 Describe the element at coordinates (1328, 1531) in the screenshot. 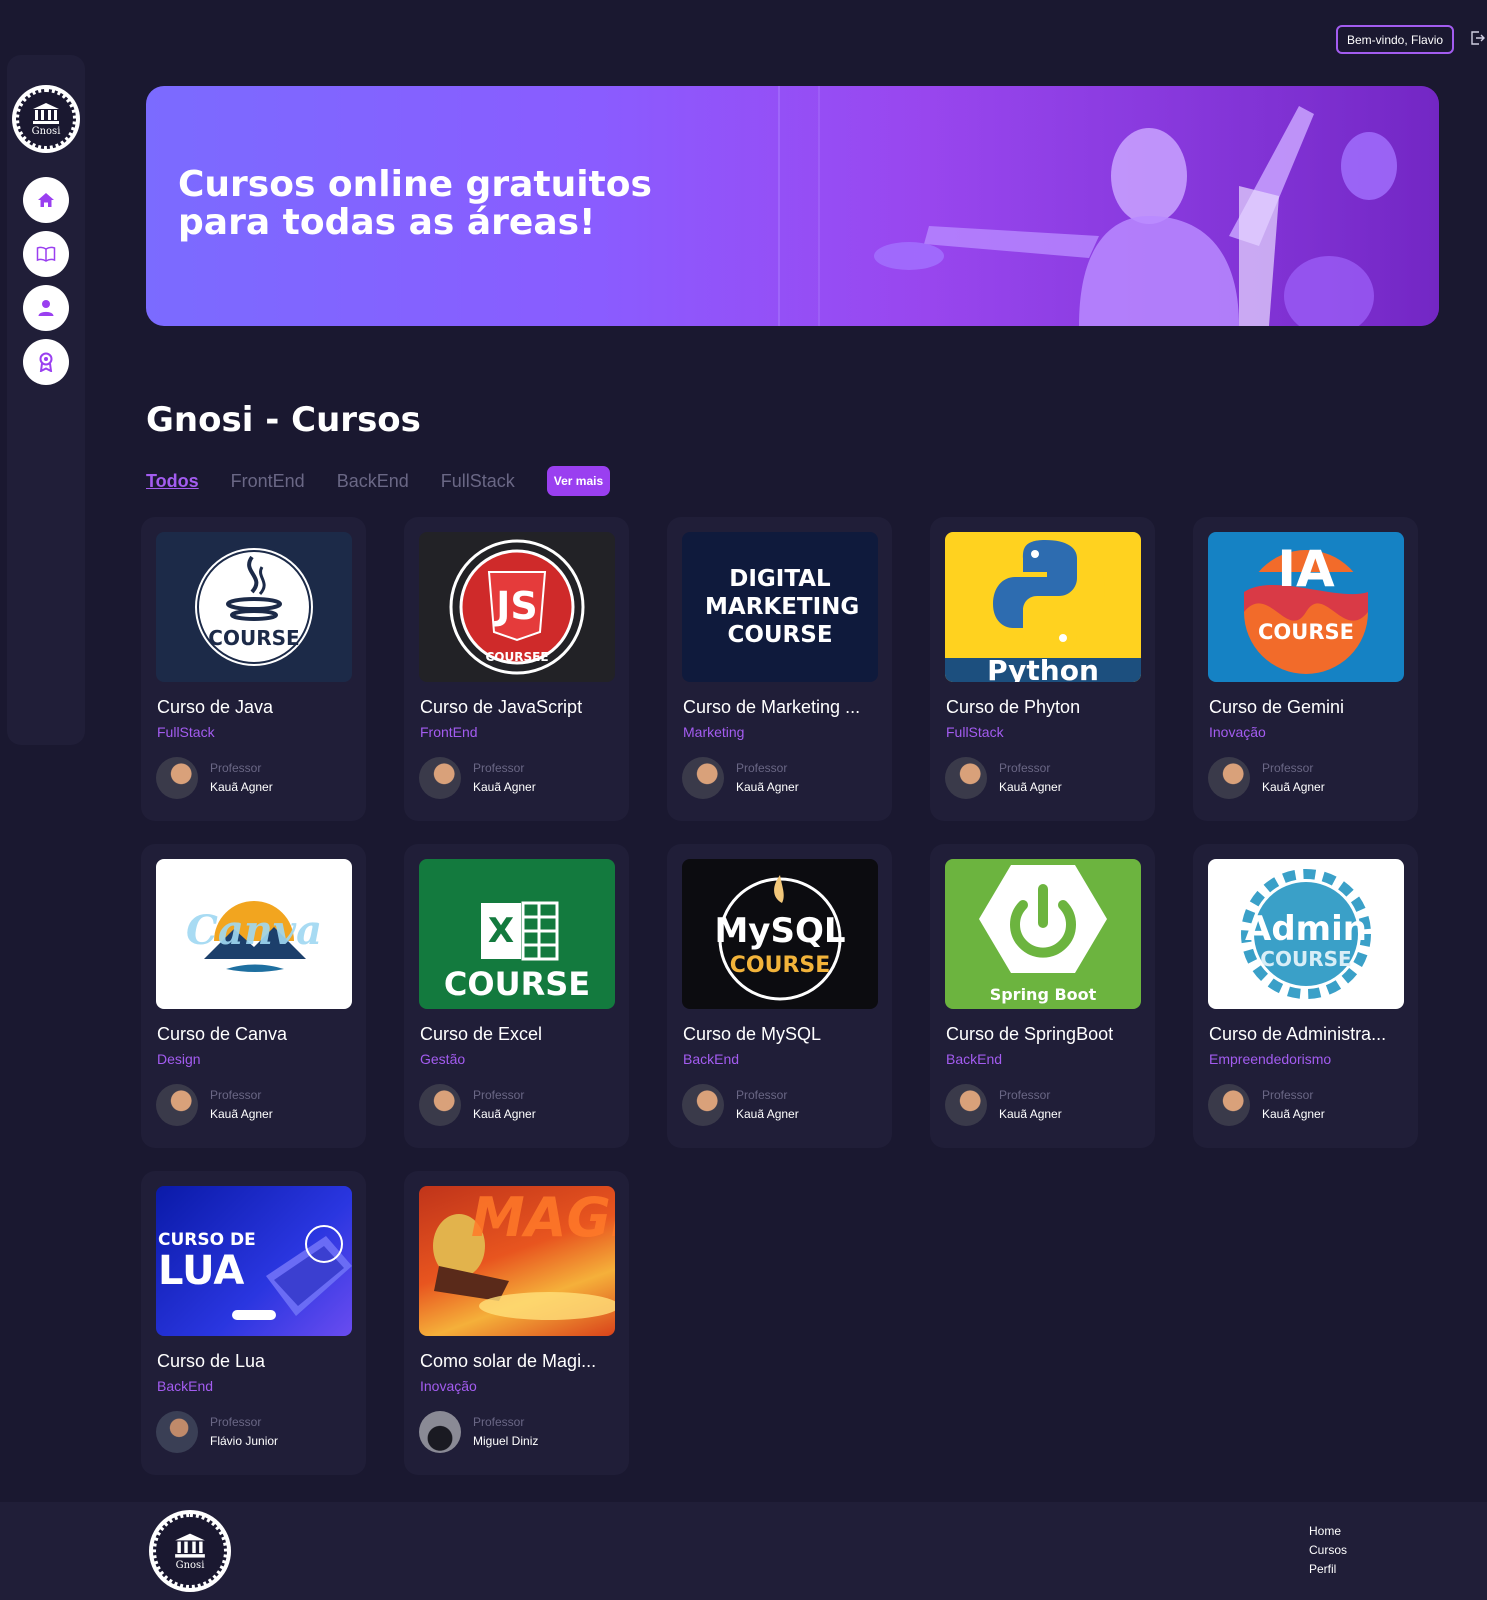

I see `footer-link-home: Home` at that location.